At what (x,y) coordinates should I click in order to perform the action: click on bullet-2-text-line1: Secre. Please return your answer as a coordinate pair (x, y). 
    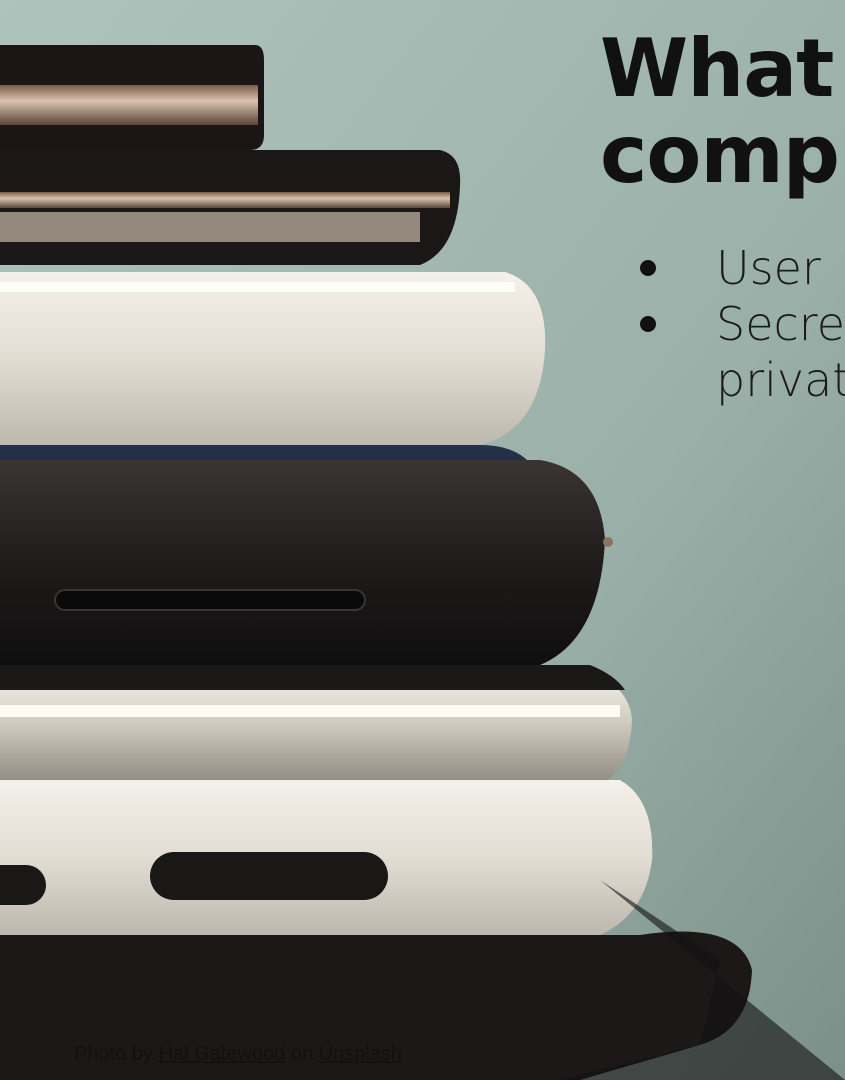
    Looking at the image, I should click on (780, 324).